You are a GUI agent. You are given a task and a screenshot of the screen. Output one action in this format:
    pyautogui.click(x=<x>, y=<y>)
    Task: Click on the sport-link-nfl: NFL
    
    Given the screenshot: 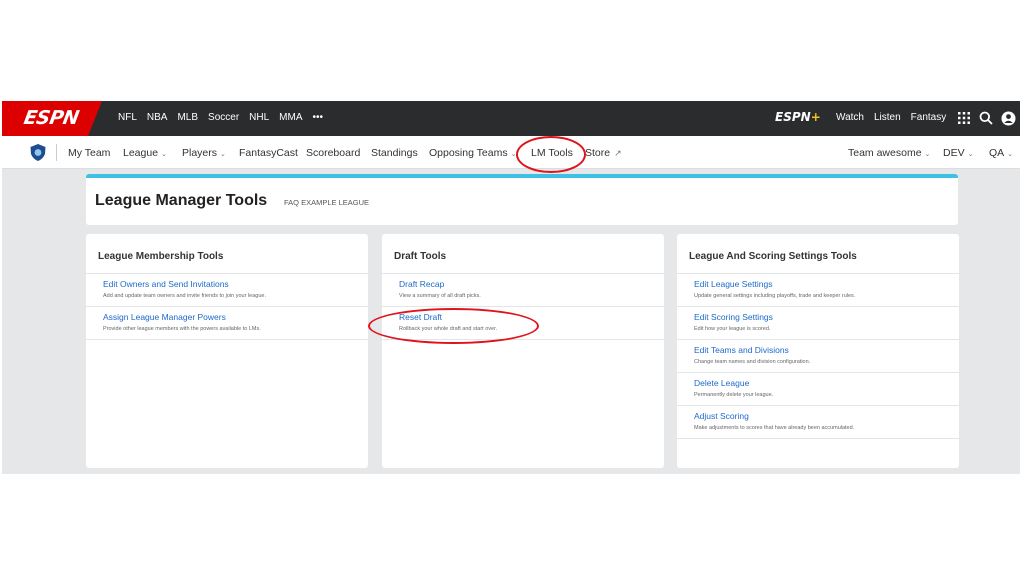 What is the action you would take?
    pyautogui.click(x=127, y=117)
    